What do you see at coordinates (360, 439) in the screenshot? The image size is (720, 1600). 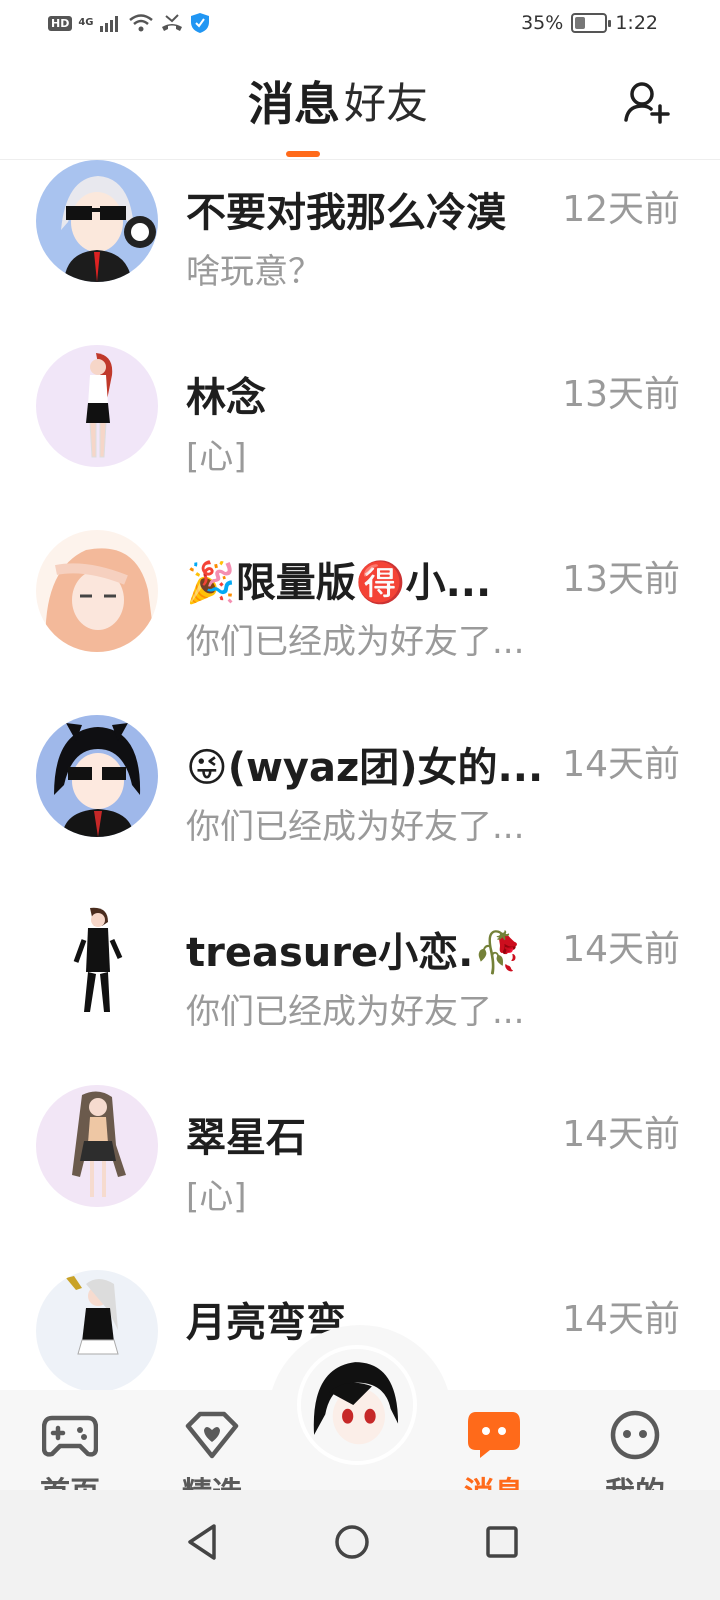 I see `message-item: 林念 13天前 [心]` at bounding box center [360, 439].